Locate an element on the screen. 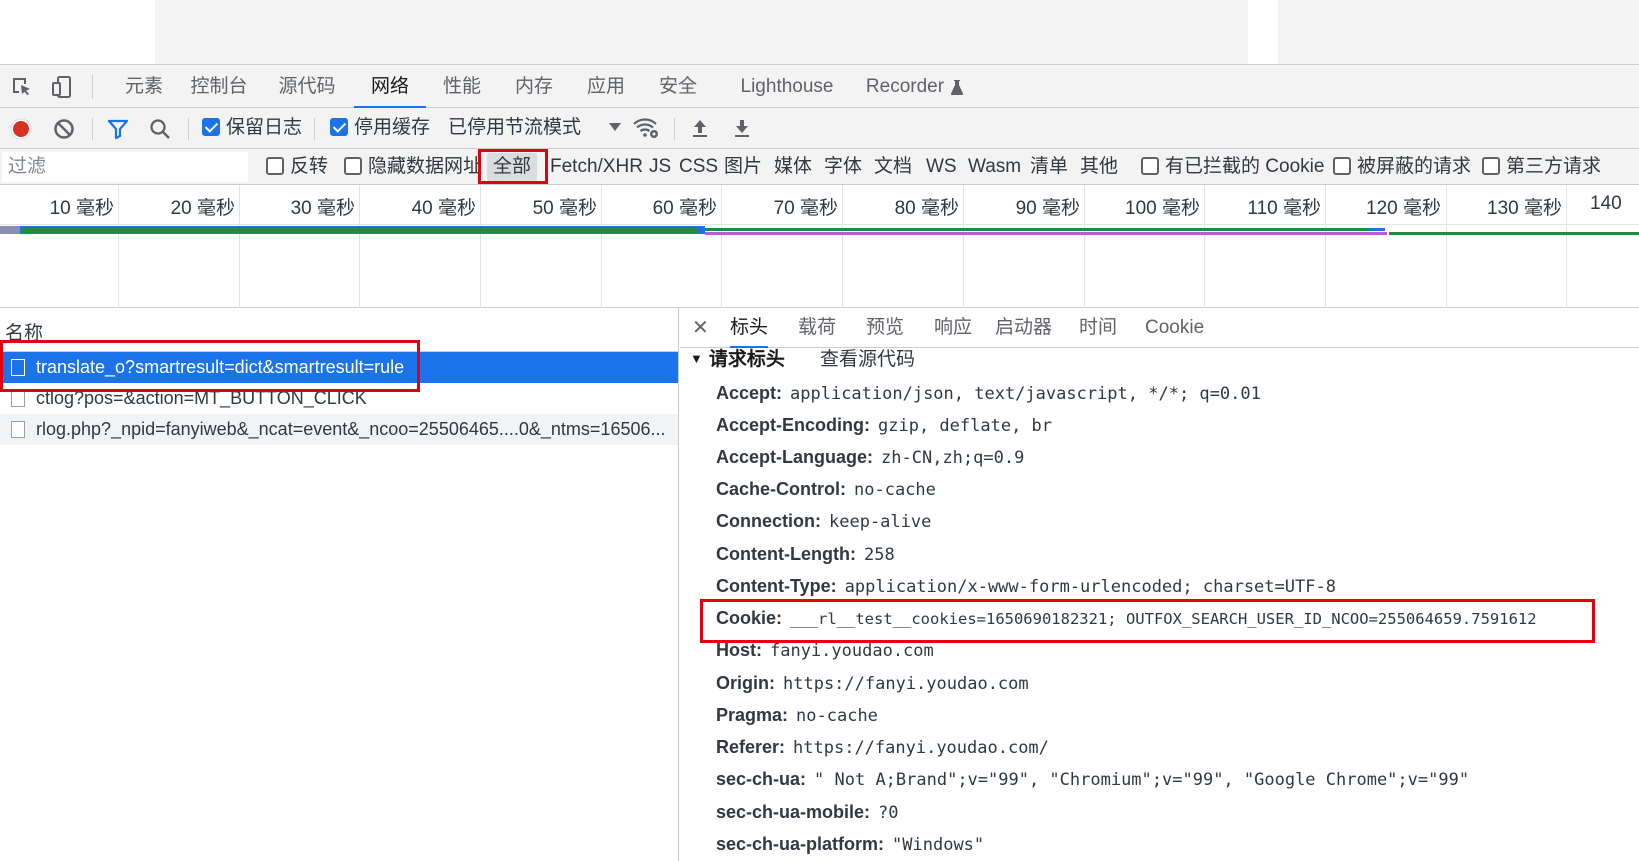  tick-label: 10 毫秒 is located at coordinates (81, 208).